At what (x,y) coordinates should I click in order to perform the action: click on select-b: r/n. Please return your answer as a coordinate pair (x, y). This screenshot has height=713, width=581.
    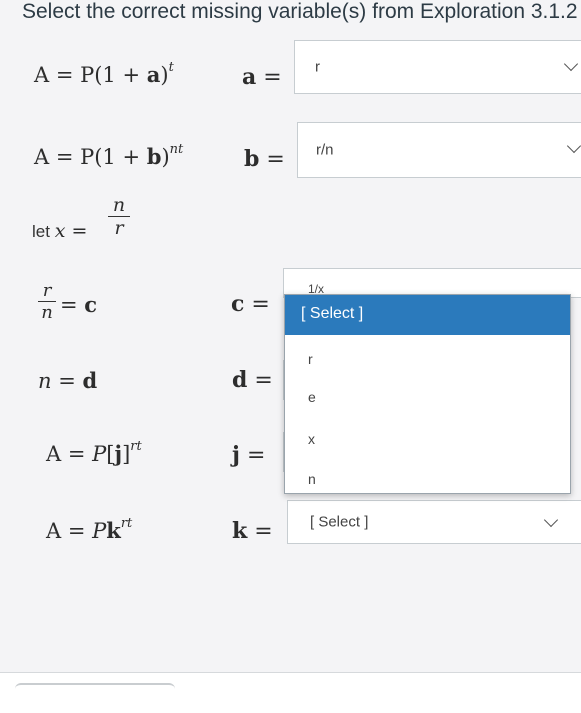
    Looking at the image, I should click on (439, 150).